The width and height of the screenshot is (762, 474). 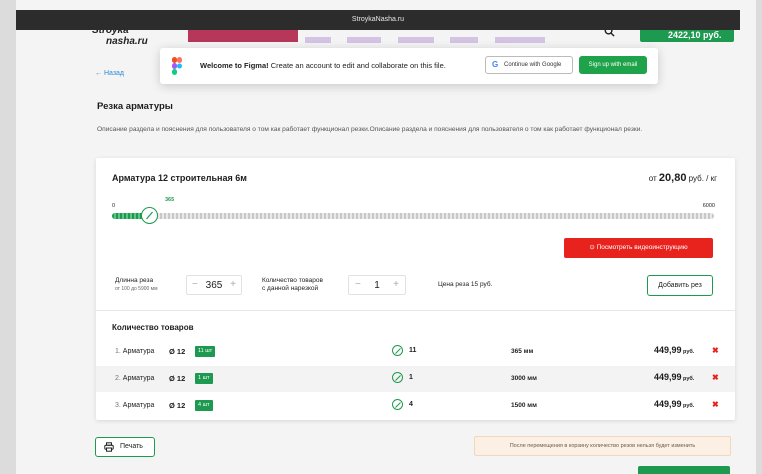 What do you see at coordinates (638, 248) in the screenshot?
I see `video-instruction-button: ⊙ Посмотреть видеоинструкцию` at bounding box center [638, 248].